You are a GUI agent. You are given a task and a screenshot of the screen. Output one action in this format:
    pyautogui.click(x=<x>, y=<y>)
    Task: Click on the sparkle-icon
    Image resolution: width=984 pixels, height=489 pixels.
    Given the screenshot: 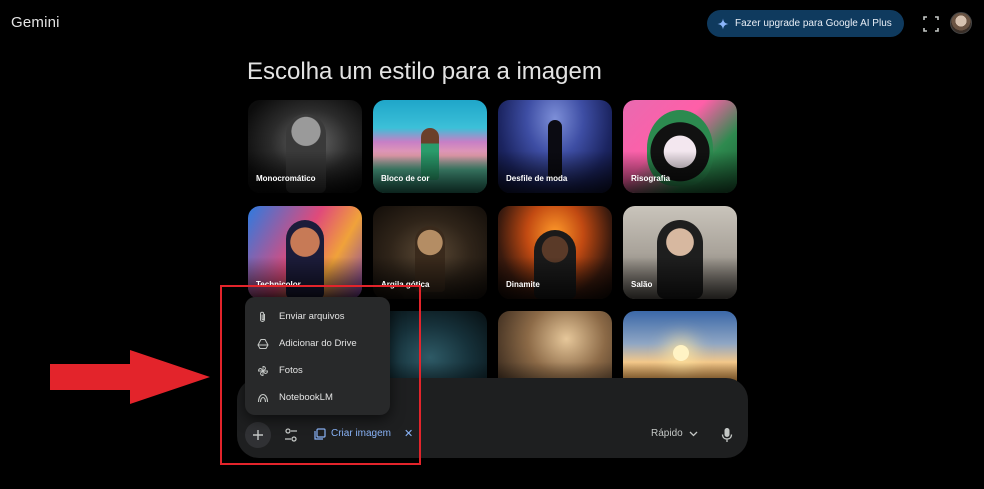 What is the action you would take?
    pyautogui.click(x=723, y=23)
    